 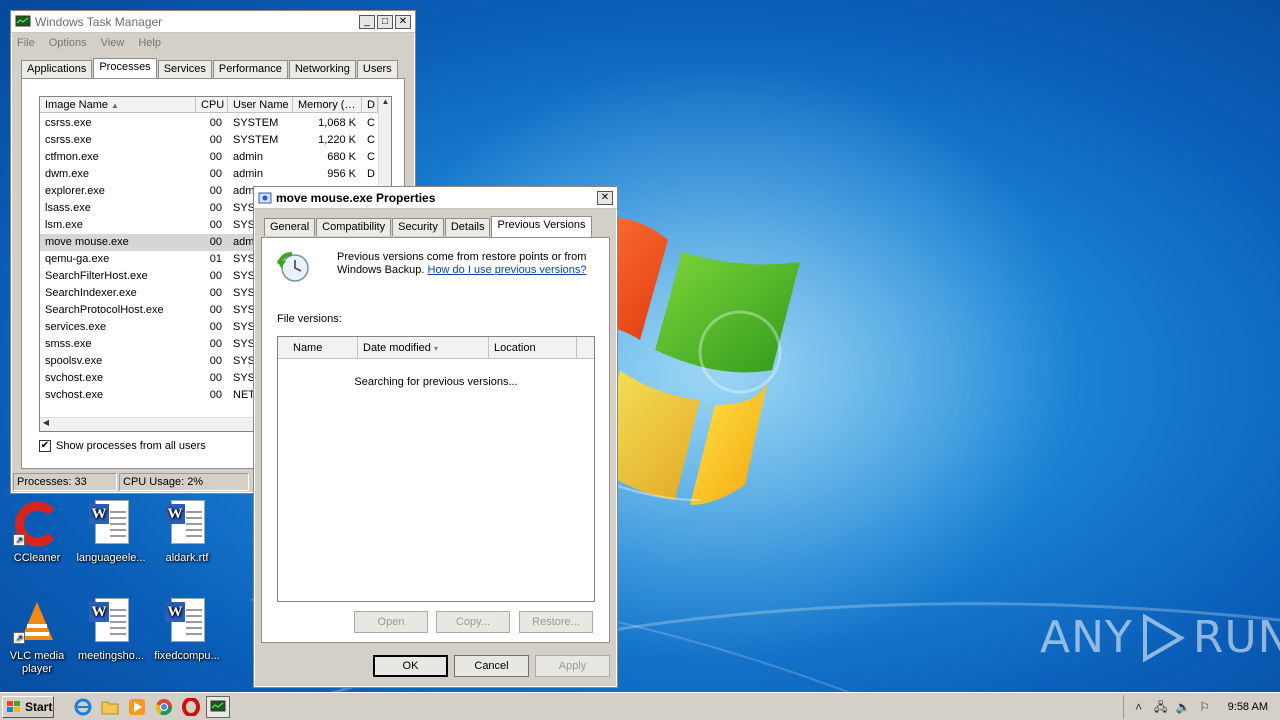 What do you see at coordinates (26, 43) in the screenshot?
I see `menu-file: File` at bounding box center [26, 43].